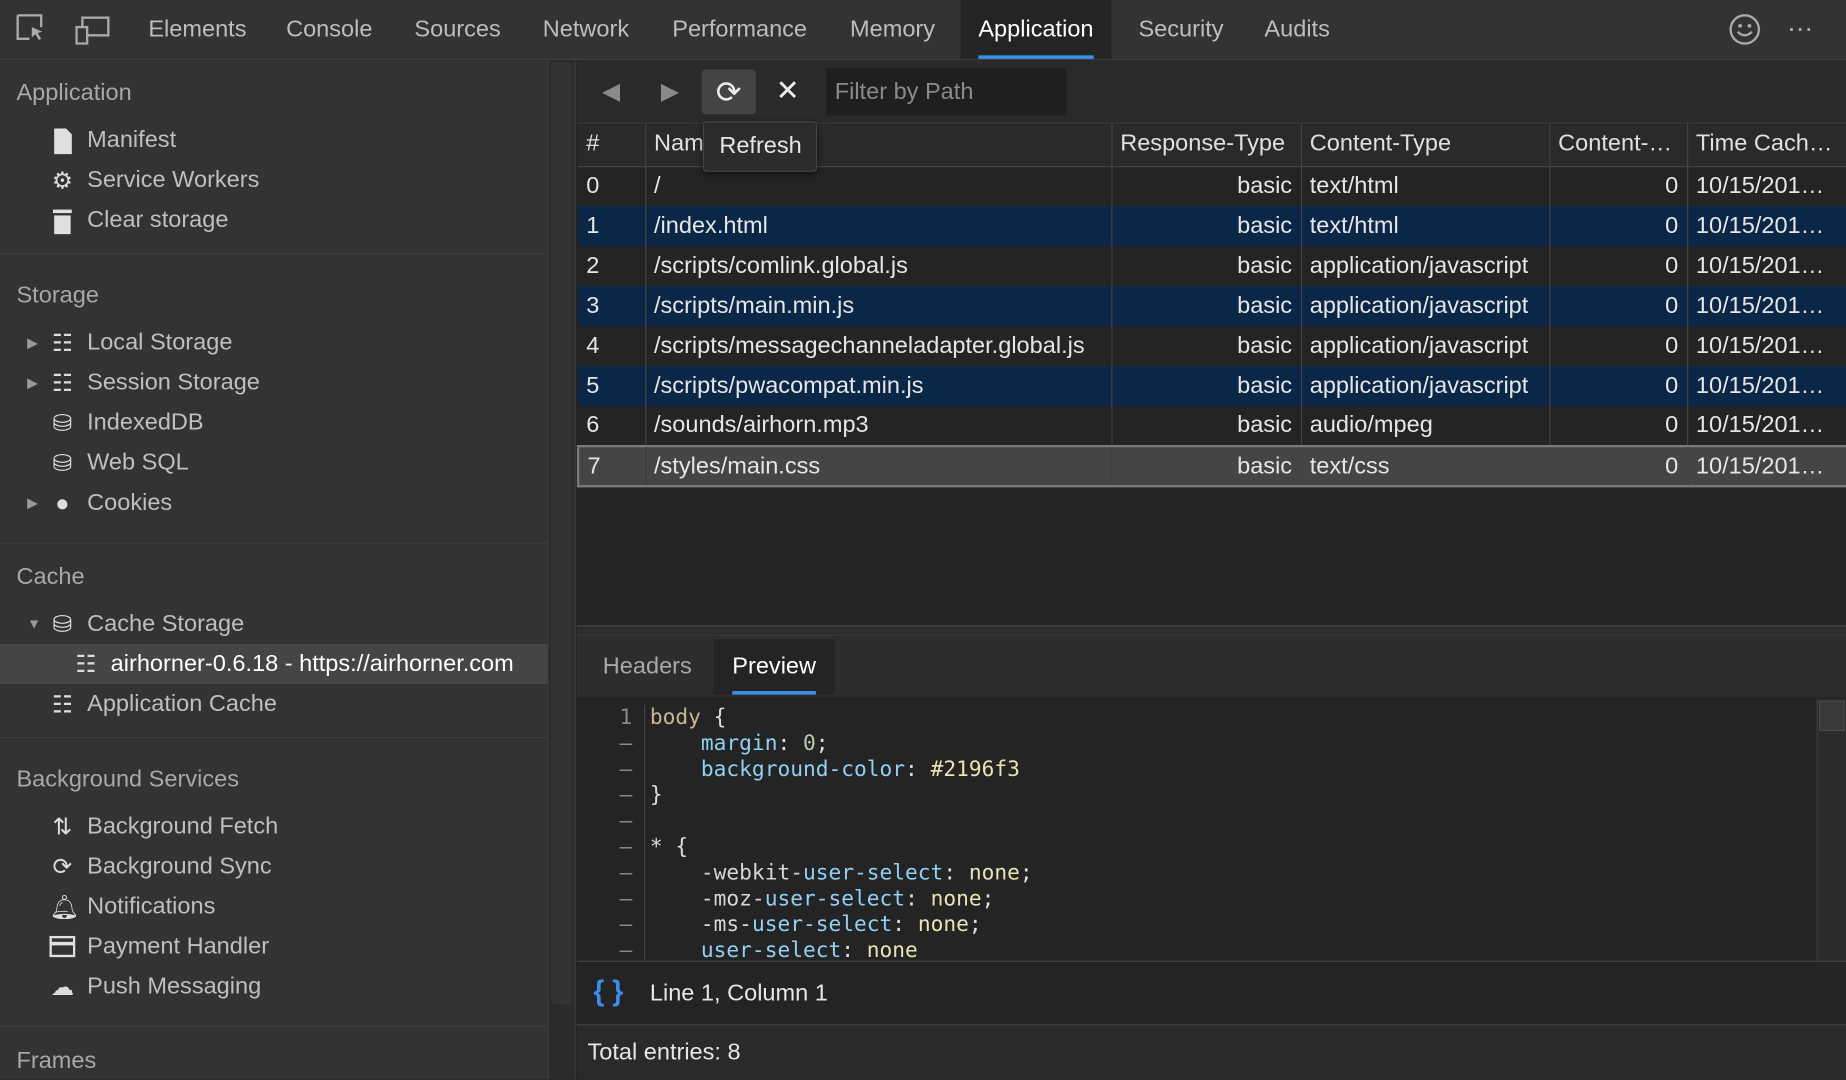 The width and height of the screenshot is (1846, 1080). I want to click on sidebar-scrollbar, so click(561, 570).